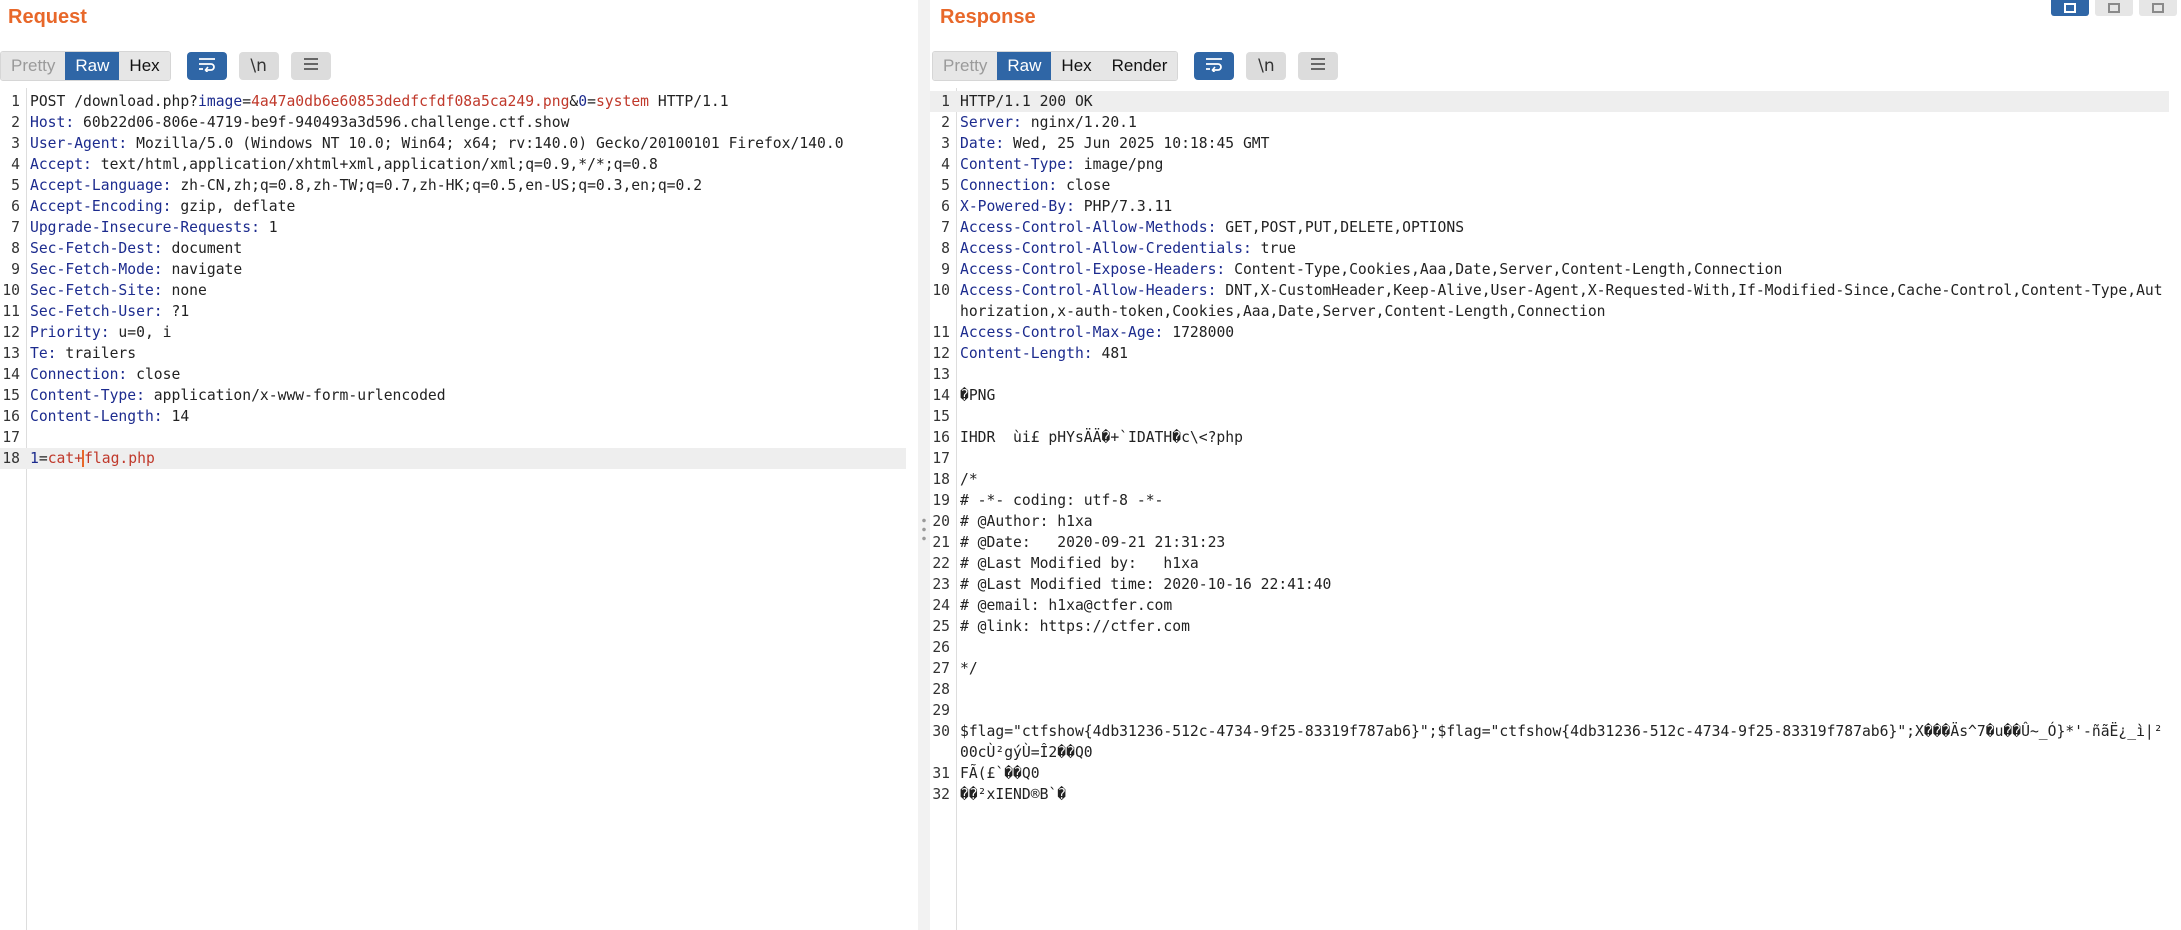  I want to click on token-value: =, so click(591, 101).